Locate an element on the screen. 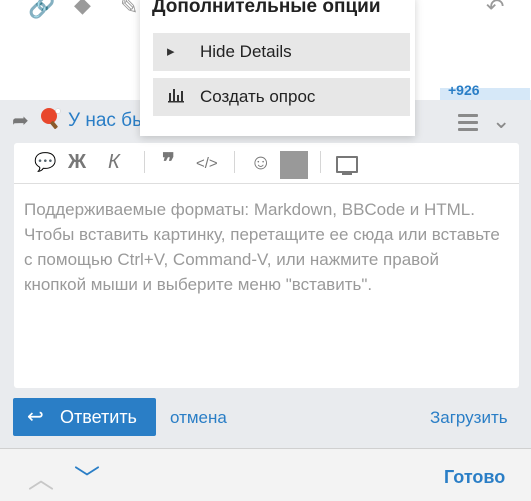 Image resolution: width=531 pixels, height=501 pixels. bold-button: Ж is located at coordinates (77, 162).